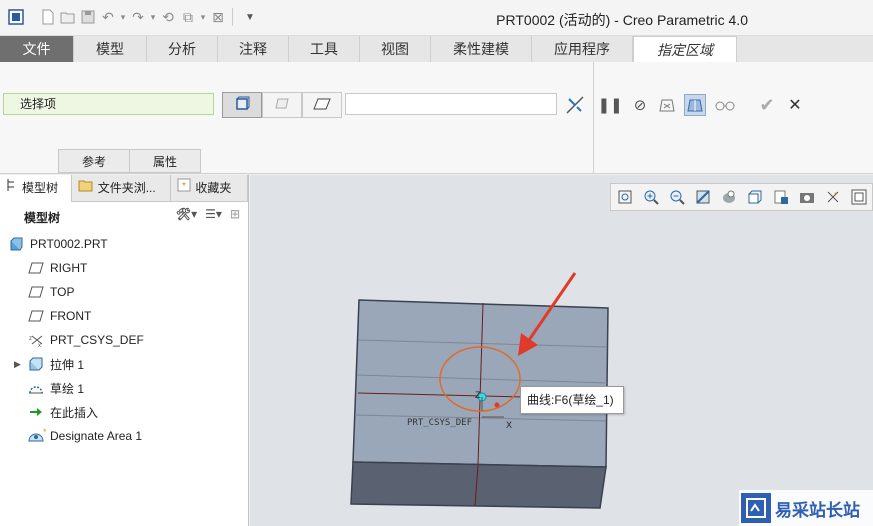  What do you see at coordinates (695, 105) in the screenshot?
I see `verify-preview-icon` at bounding box center [695, 105].